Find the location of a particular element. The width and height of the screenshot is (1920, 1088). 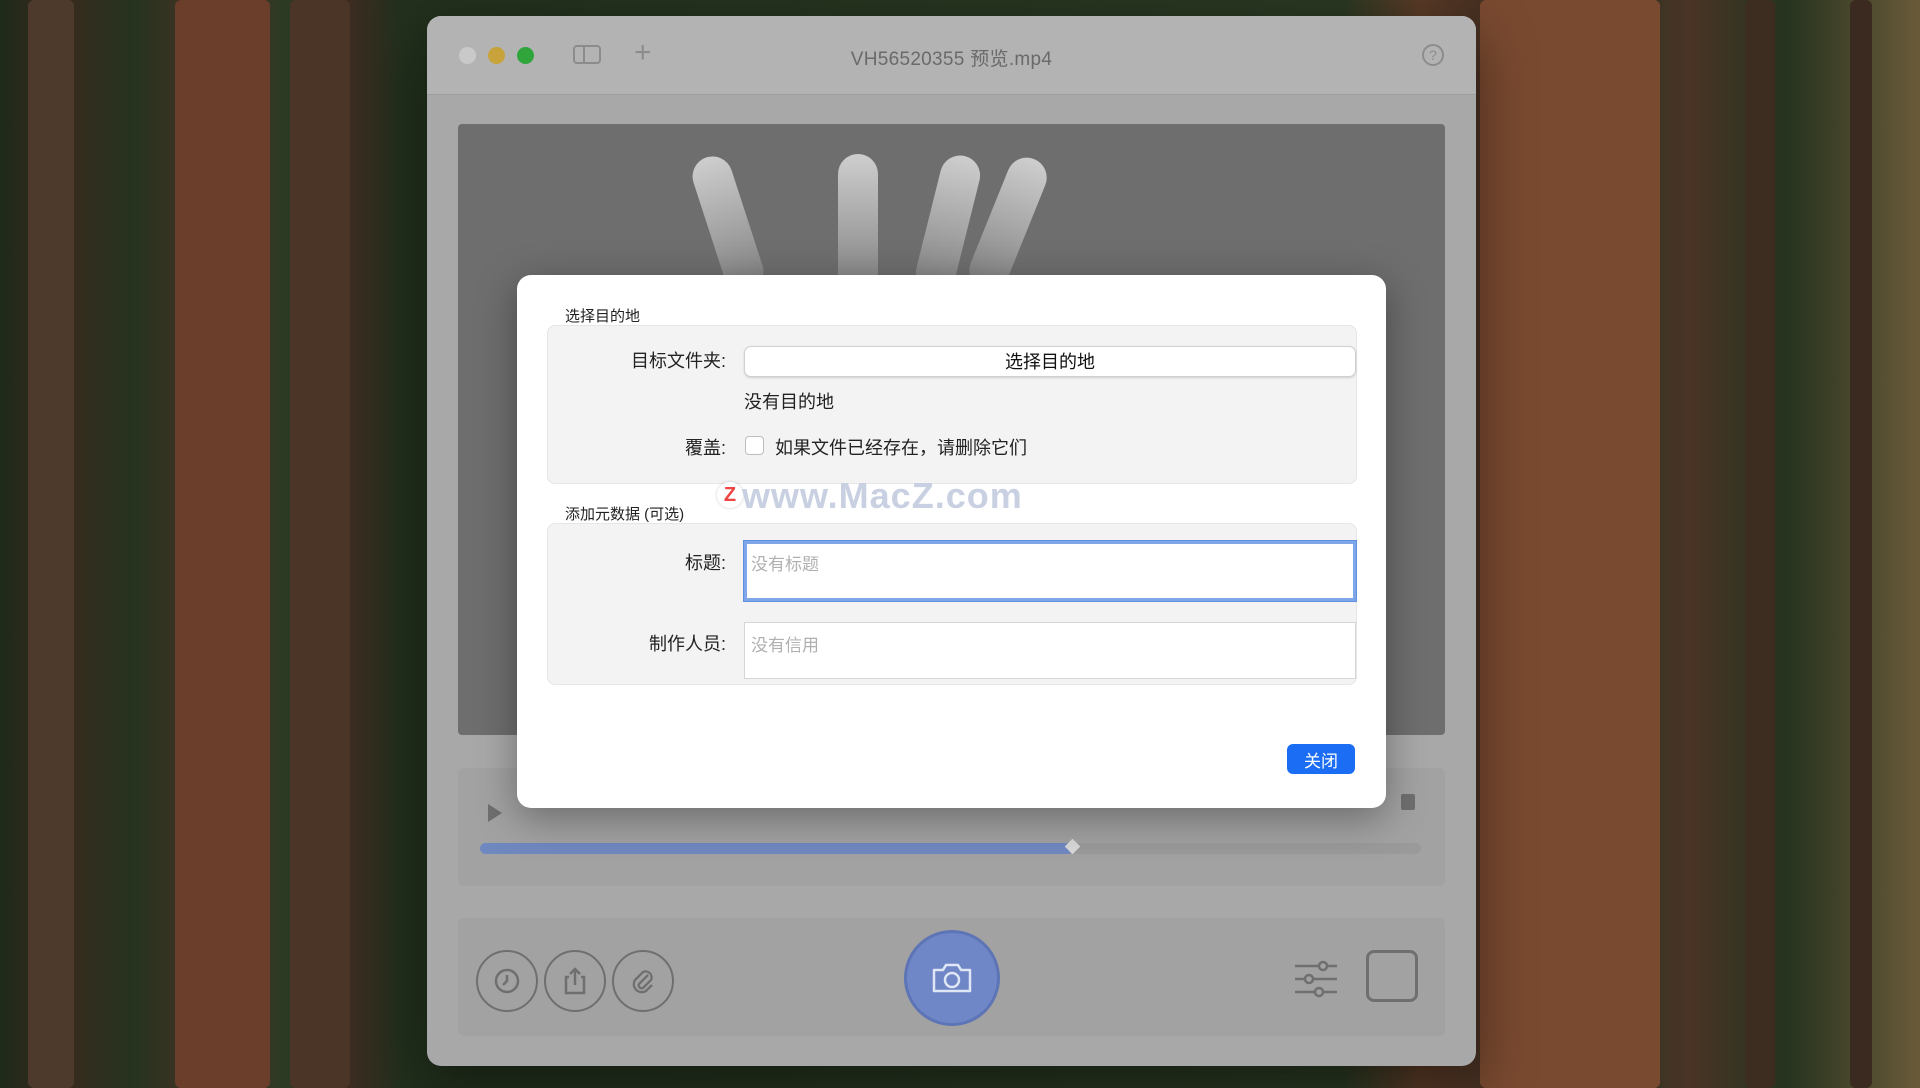

metadata-group: 标题: 制作人员: is located at coordinates (952, 604).